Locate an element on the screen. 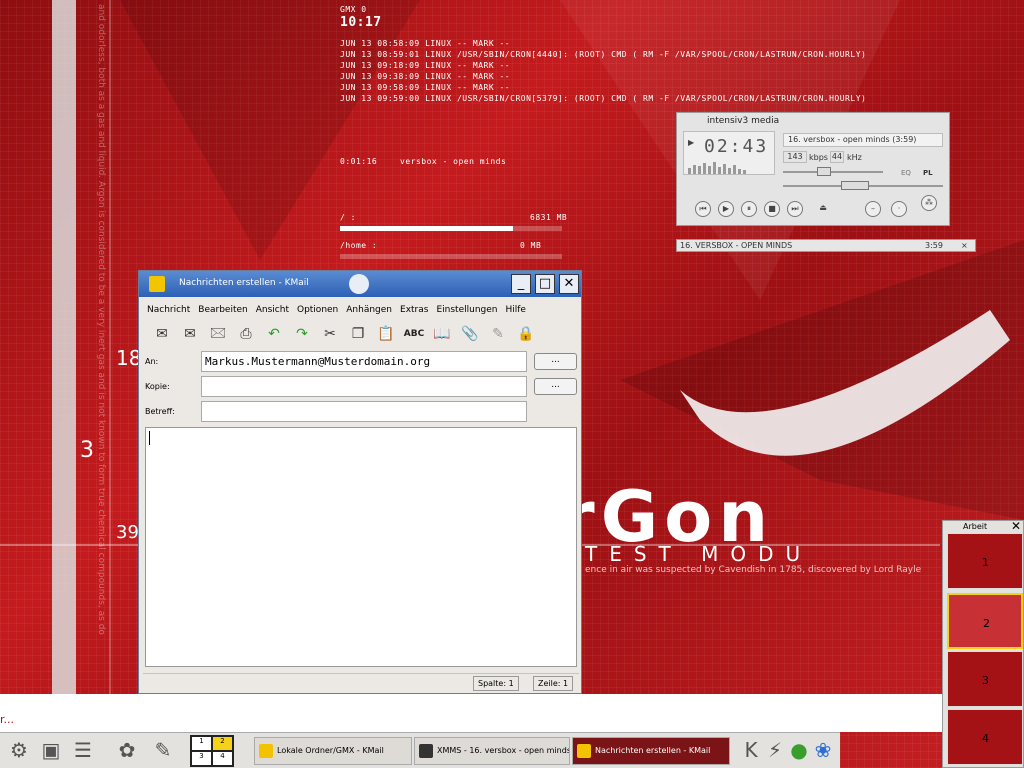  message-body-editor is located at coordinates (361, 547).